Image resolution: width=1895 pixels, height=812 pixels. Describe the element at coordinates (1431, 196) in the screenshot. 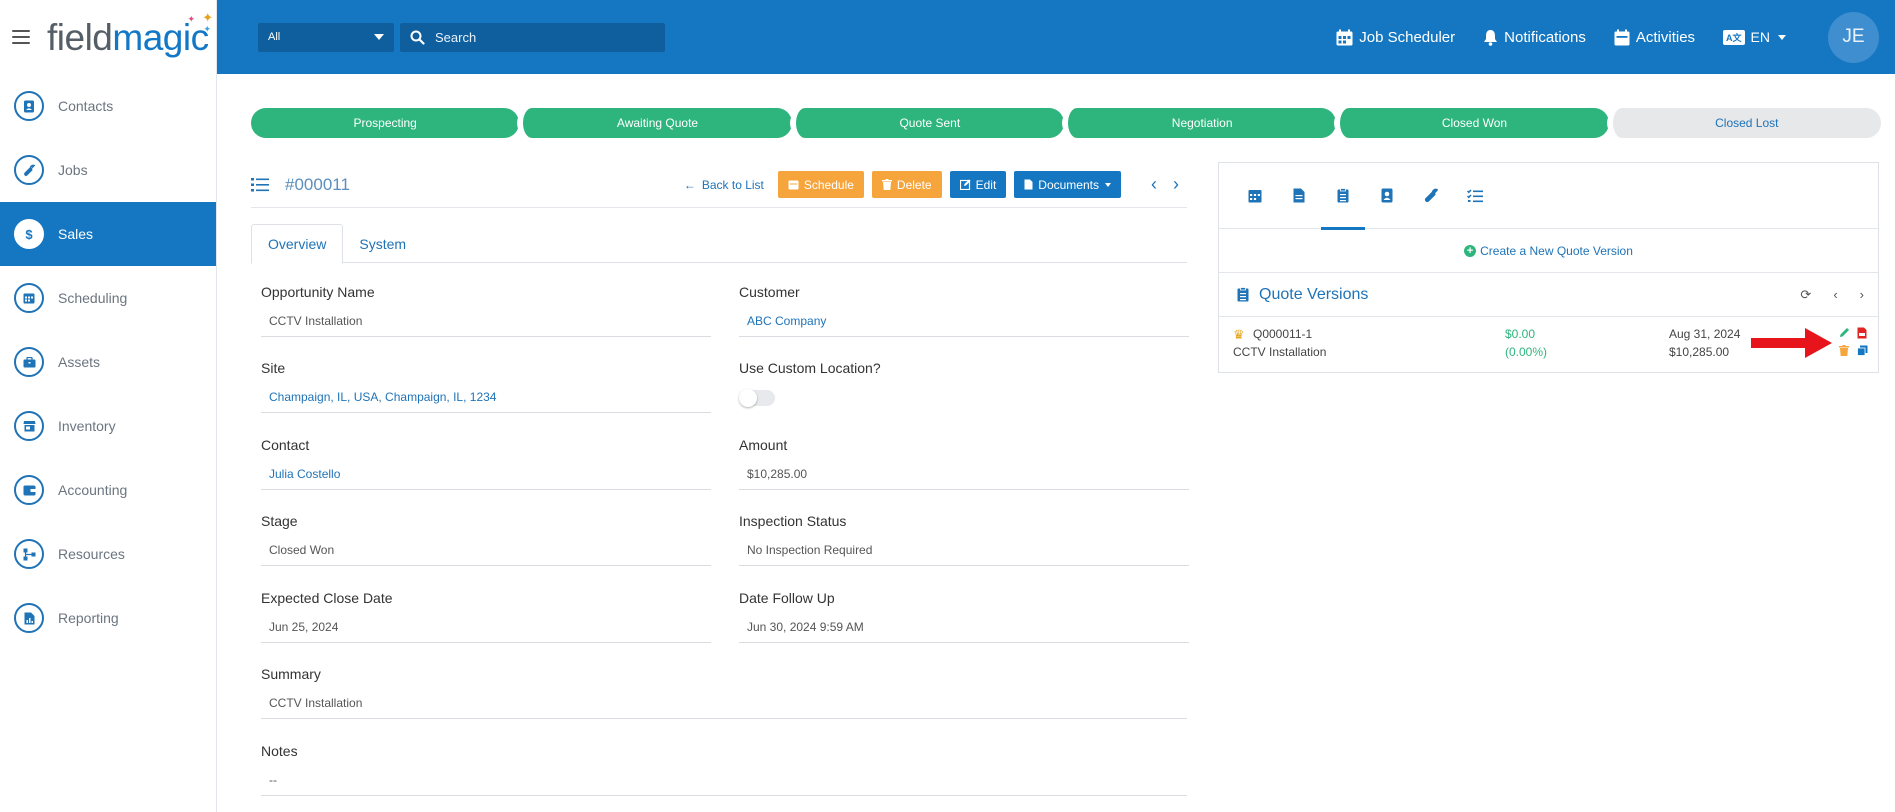

I see `panel-tab-jobs` at that location.